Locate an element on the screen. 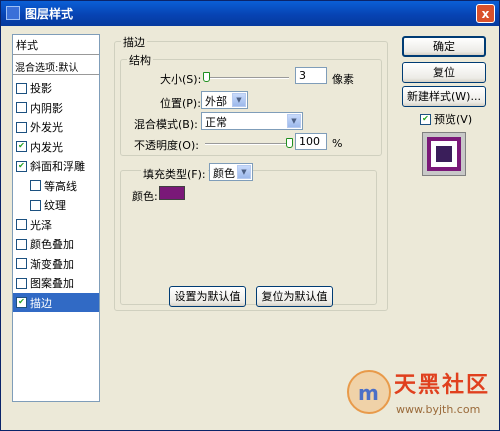 Image resolution: width=500 pixels, height=431 pixels. style-list-item-label: 纹理 is located at coordinates (55, 205).